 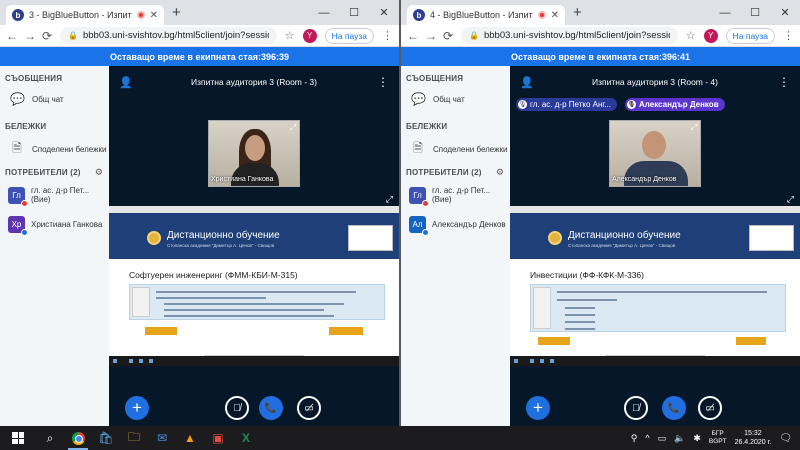 I want to click on vlc-icon: ▲, so click(x=190, y=438).